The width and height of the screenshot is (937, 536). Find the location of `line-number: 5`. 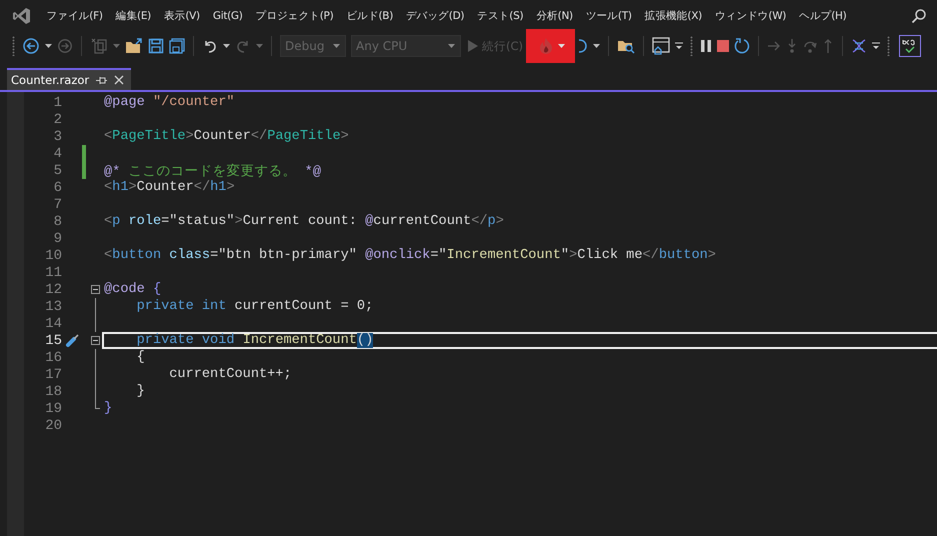

line-number: 5 is located at coordinates (57, 170).